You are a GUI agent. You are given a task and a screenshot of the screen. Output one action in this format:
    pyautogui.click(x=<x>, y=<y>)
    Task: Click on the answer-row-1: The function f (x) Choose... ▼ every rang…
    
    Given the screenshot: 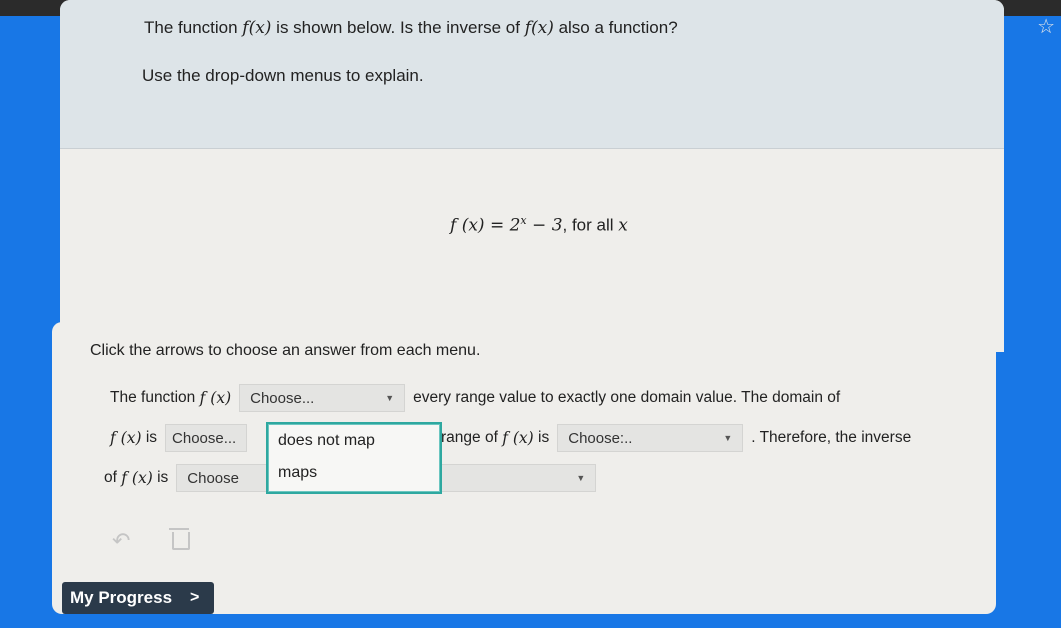 What is the action you would take?
    pyautogui.click(x=475, y=398)
    